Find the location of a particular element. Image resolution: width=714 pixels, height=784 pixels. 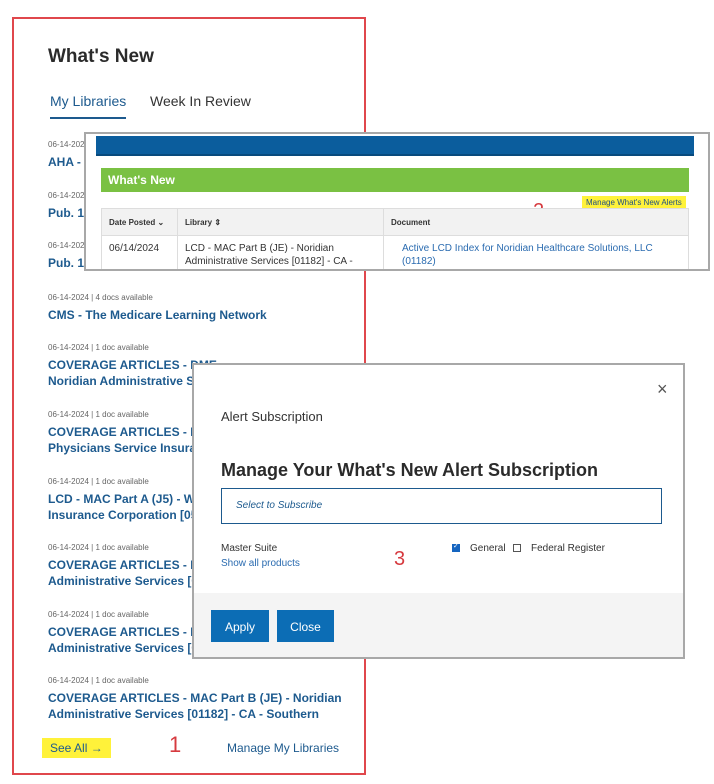

suite-name: Master Suite is located at coordinates (249, 548).